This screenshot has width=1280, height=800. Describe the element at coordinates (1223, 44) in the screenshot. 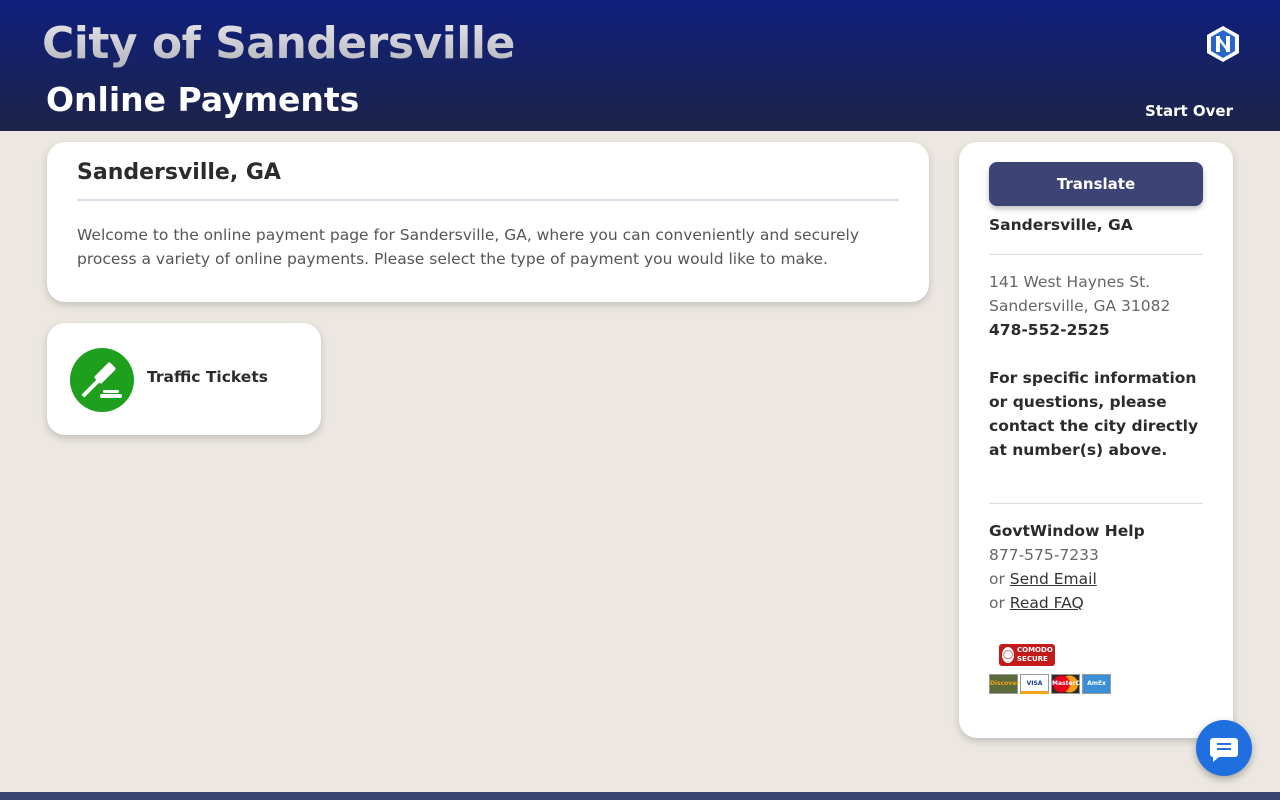

I see `govtwindow-logo-icon` at that location.